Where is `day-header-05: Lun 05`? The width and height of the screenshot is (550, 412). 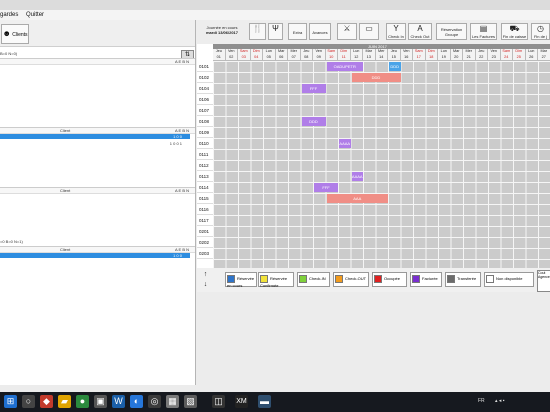 day-header-05: Lun 05 is located at coordinates (269, 55).